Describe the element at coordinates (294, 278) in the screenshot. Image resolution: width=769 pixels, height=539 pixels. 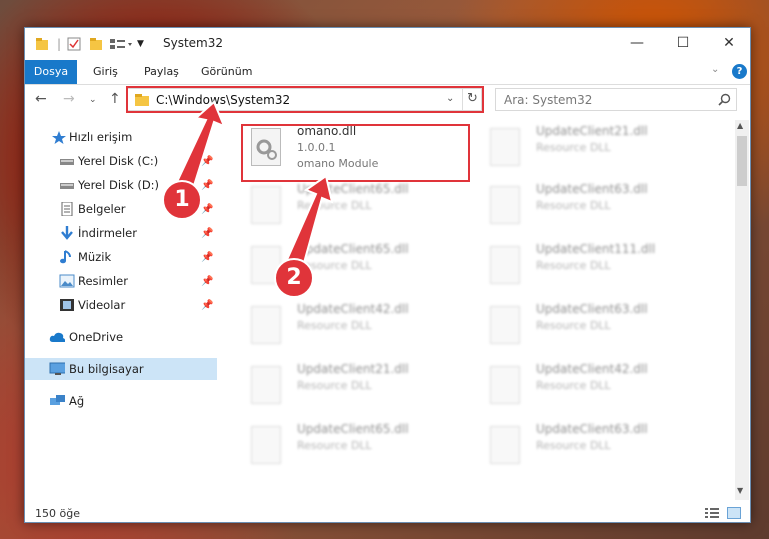
I see `step-marker-2: 2` at that location.